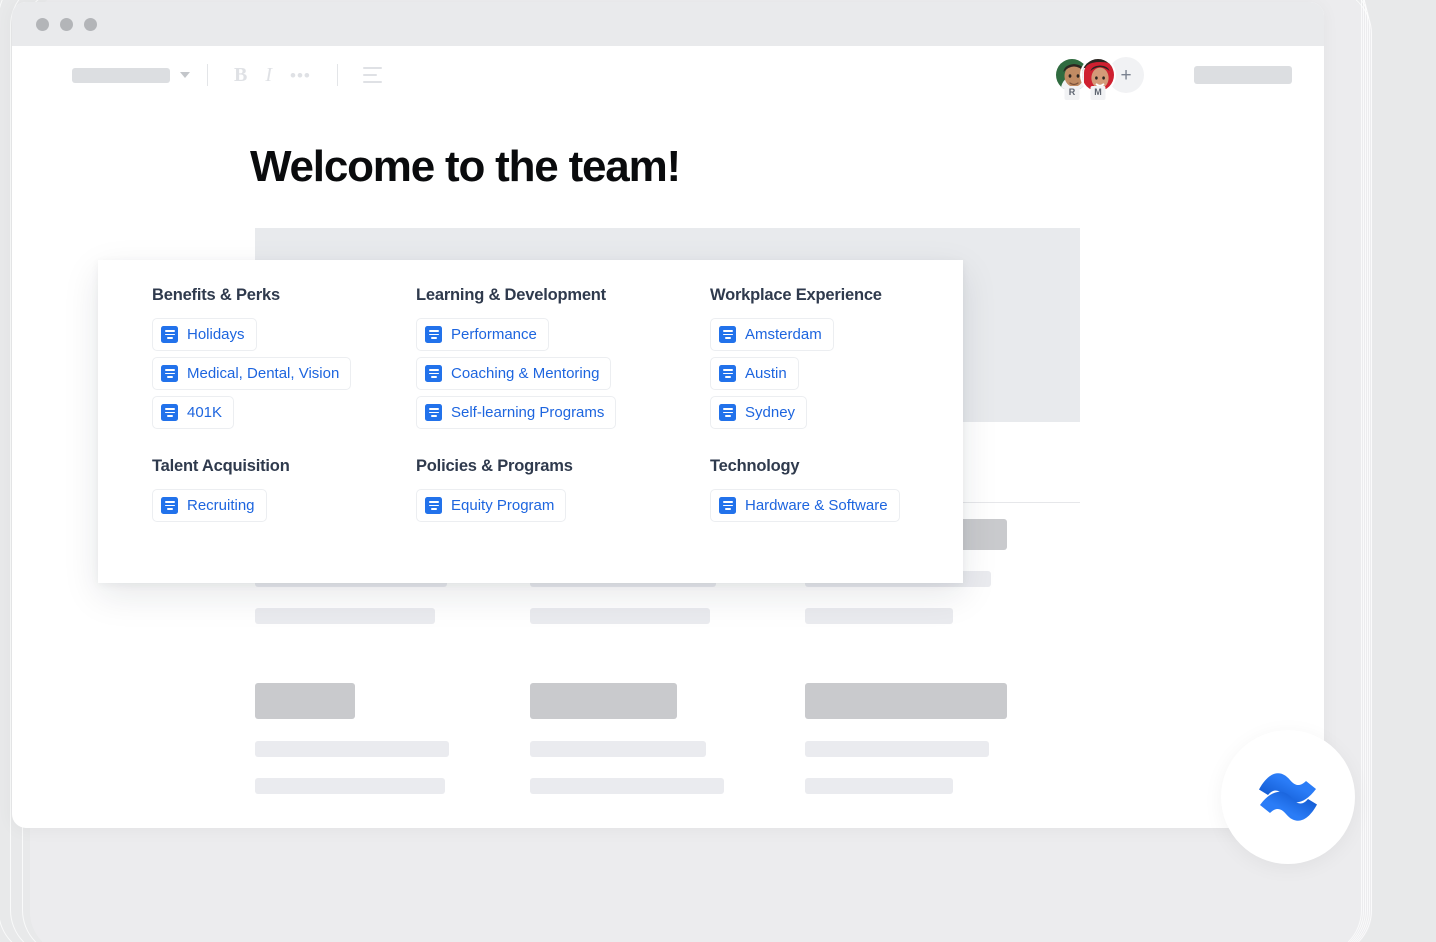 This screenshot has height=942, width=1436. I want to click on section-title: Technology, so click(755, 466).